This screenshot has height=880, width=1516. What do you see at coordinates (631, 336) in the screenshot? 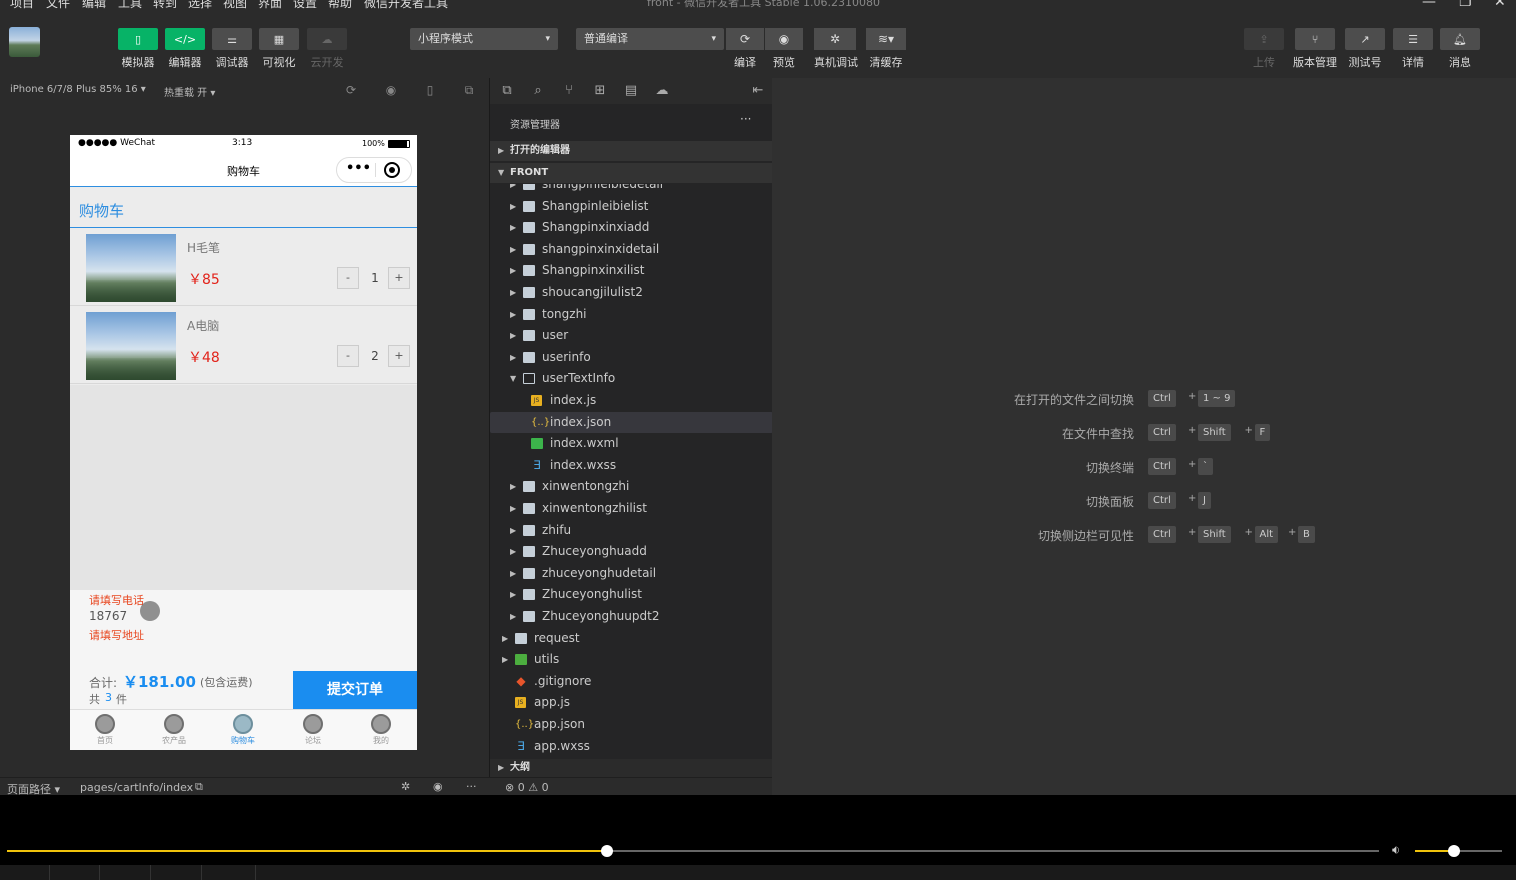
I see `tree-item: ▶ user` at bounding box center [631, 336].